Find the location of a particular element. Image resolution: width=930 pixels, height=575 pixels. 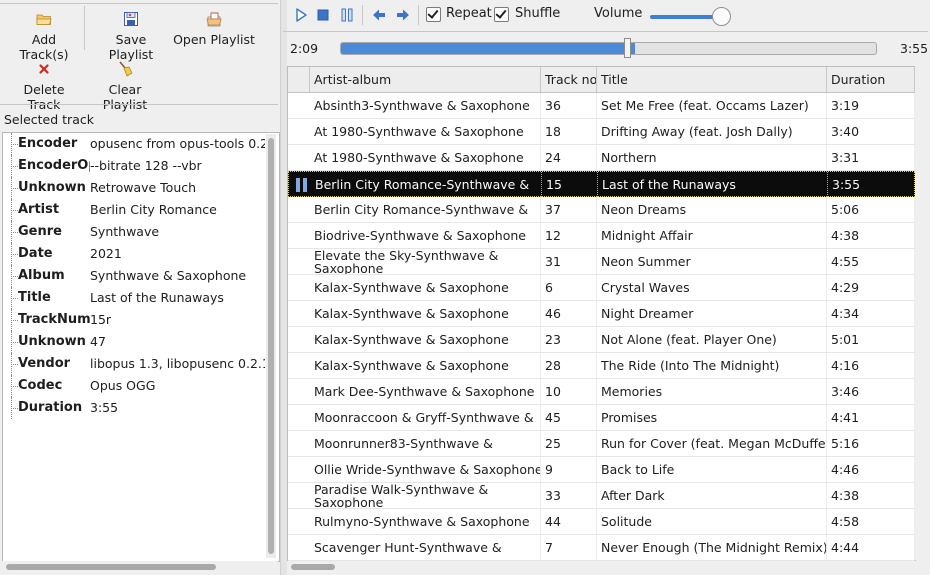

repeat-checkbox is located at coordinates (433, 14).